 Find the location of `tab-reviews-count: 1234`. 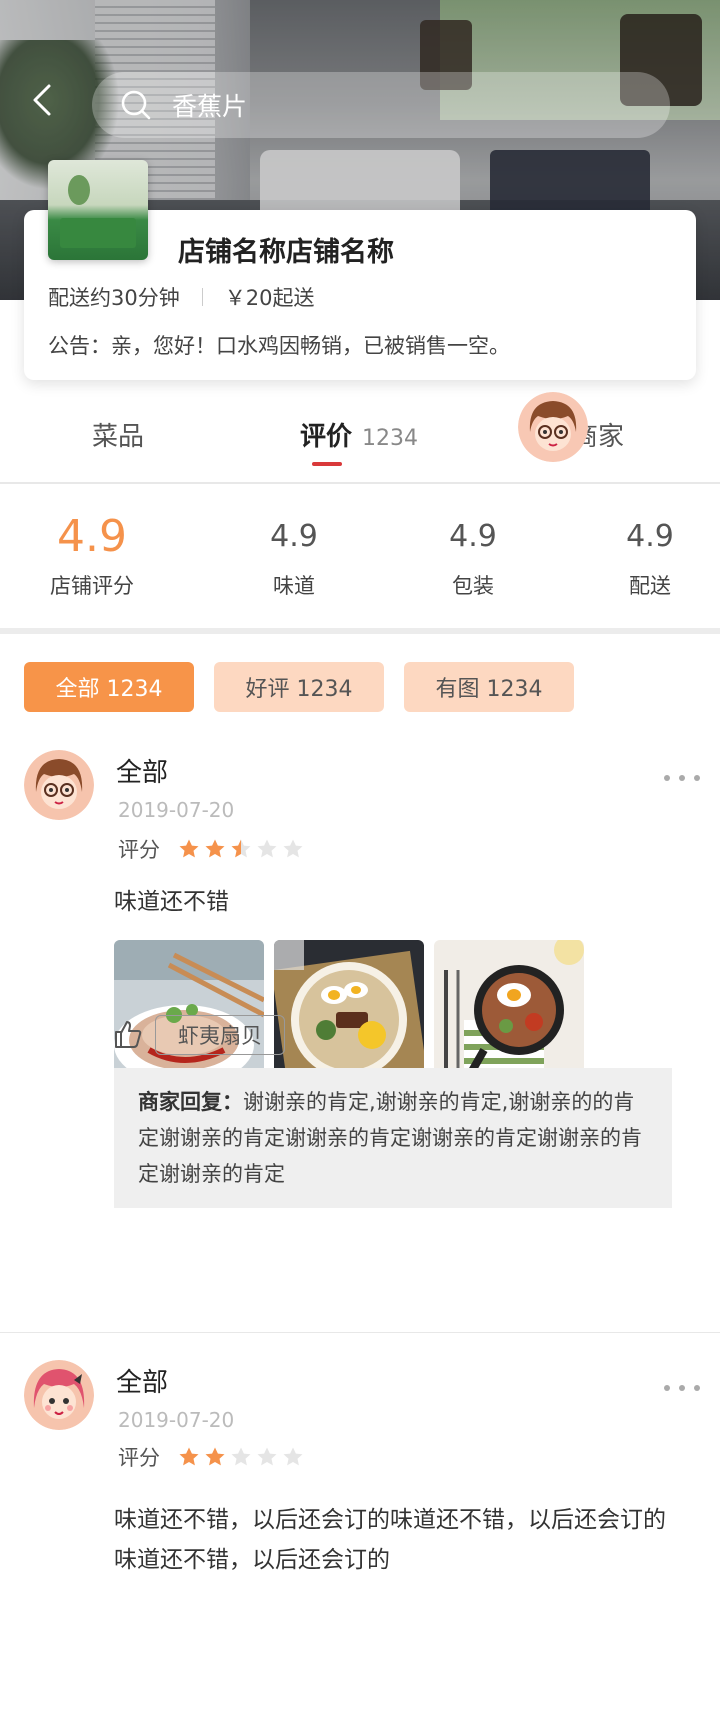

tab-reviews-count: 1234 is located at coordinates (390, 438).